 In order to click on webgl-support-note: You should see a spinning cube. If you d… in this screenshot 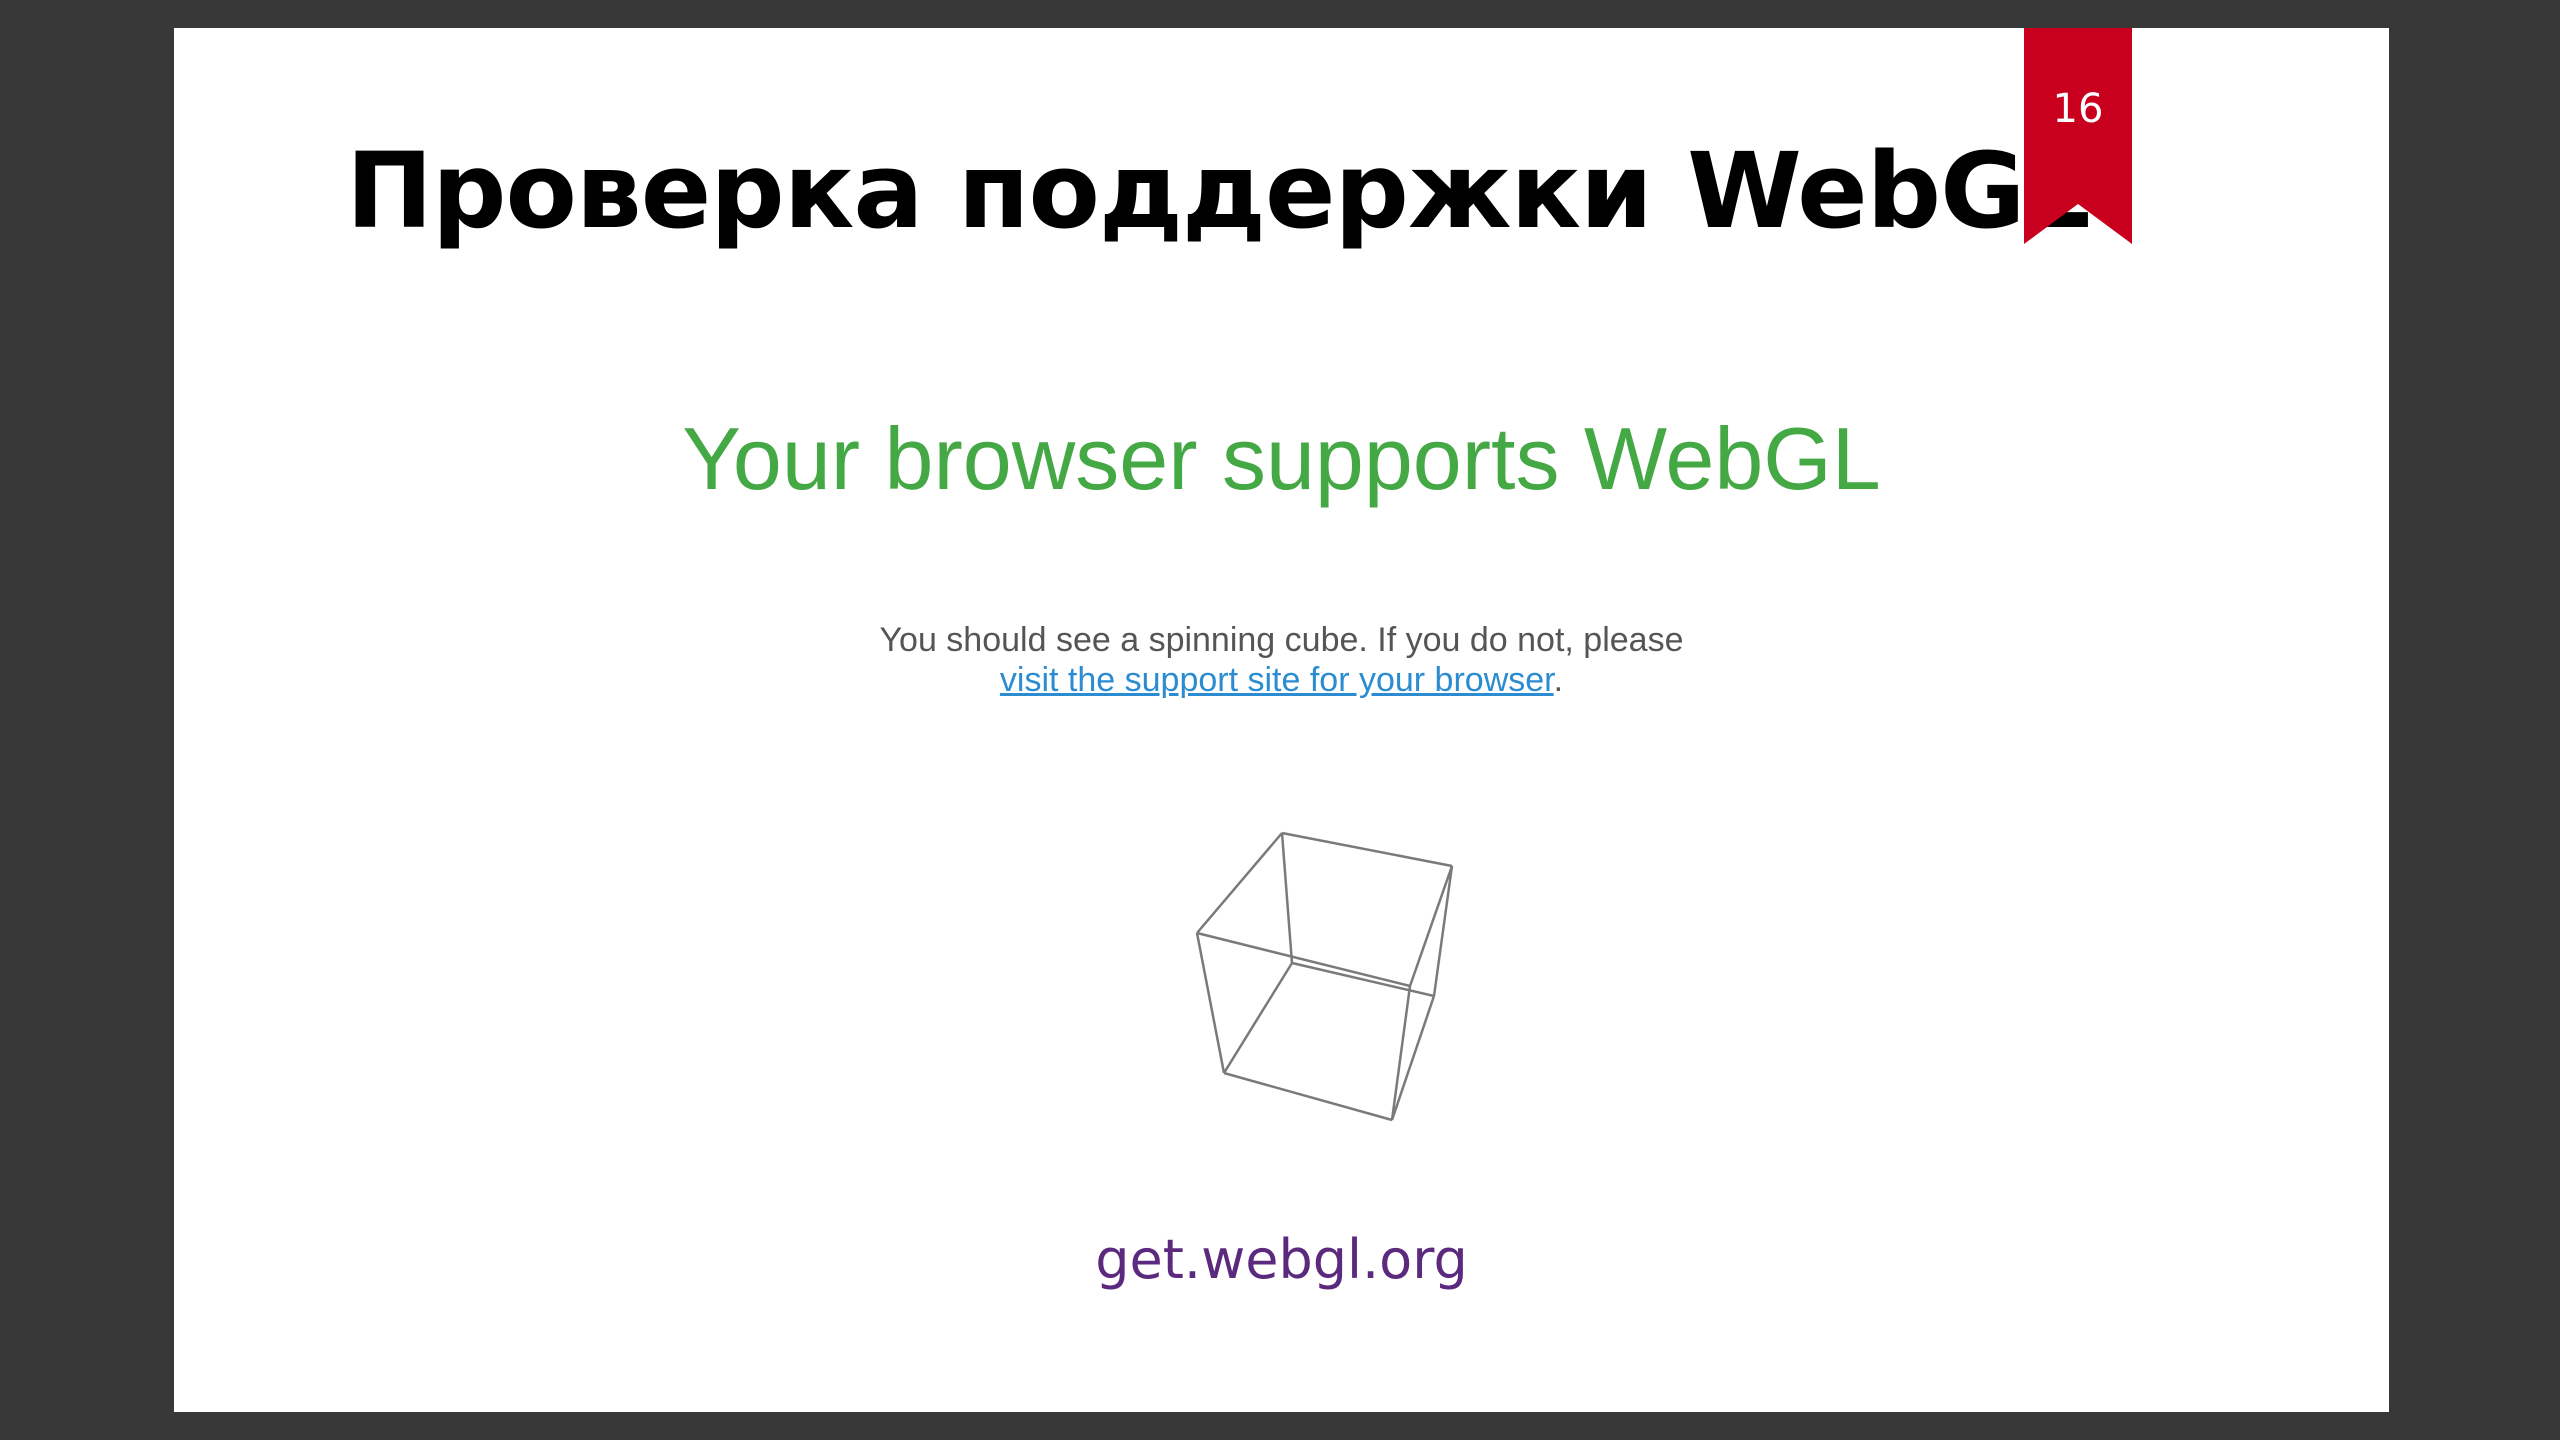, I will do `click(1281, 660)`.